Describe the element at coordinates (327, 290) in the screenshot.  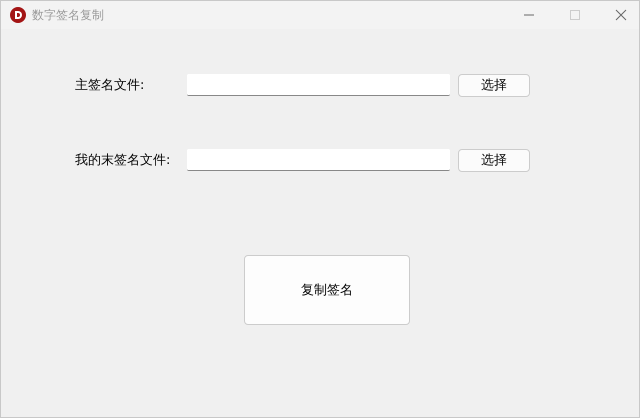
I see `copy-signature-button: 复制签名` at that location.